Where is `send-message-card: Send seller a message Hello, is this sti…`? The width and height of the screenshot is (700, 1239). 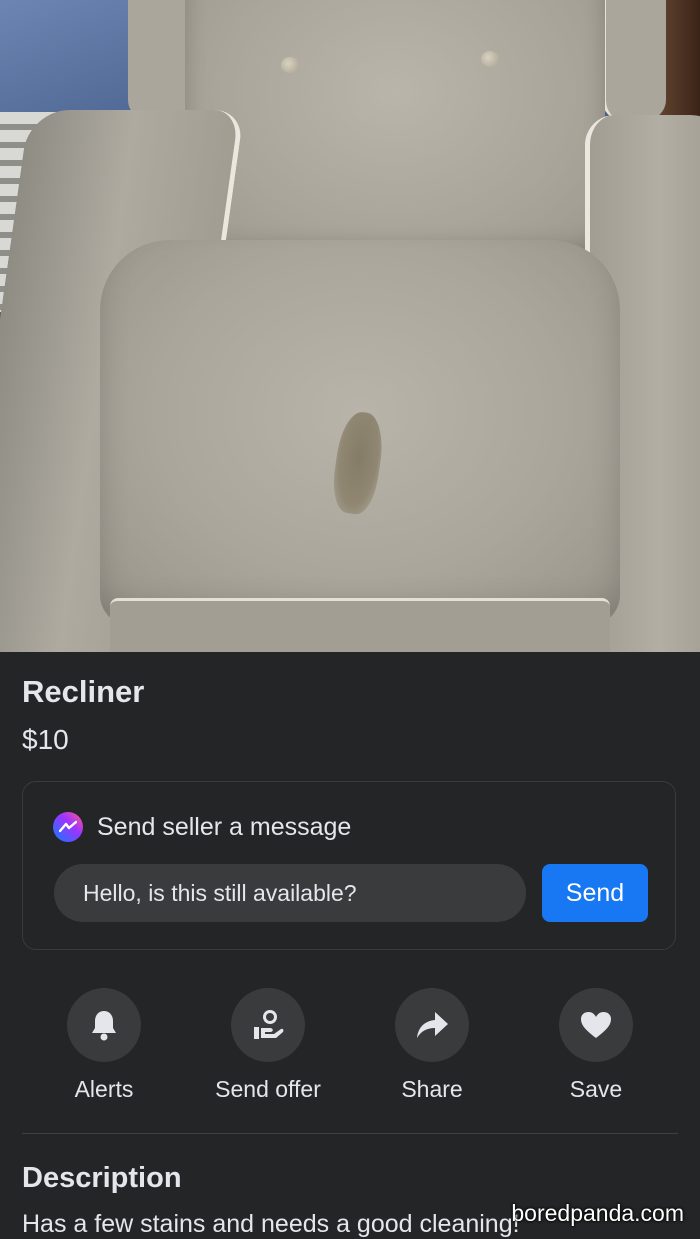 send-message-card: Send seller a message Hello, is this sti… is located at coordinates (349, 865).